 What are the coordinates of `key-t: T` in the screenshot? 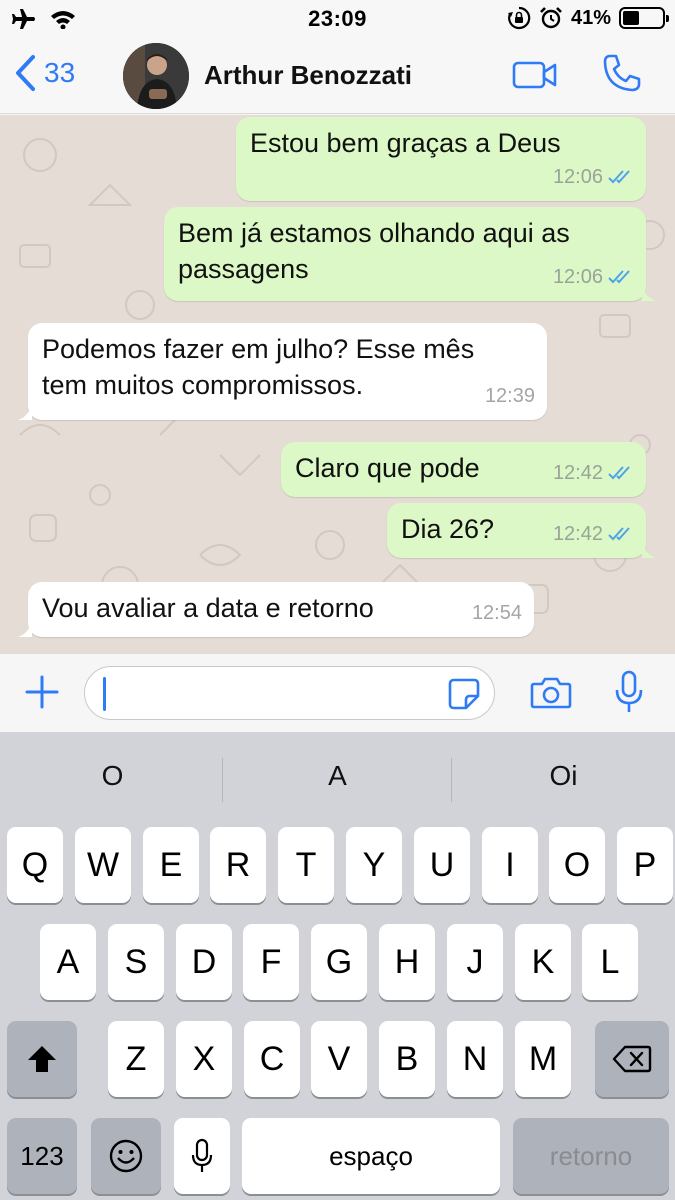 It's located at (306, 865).